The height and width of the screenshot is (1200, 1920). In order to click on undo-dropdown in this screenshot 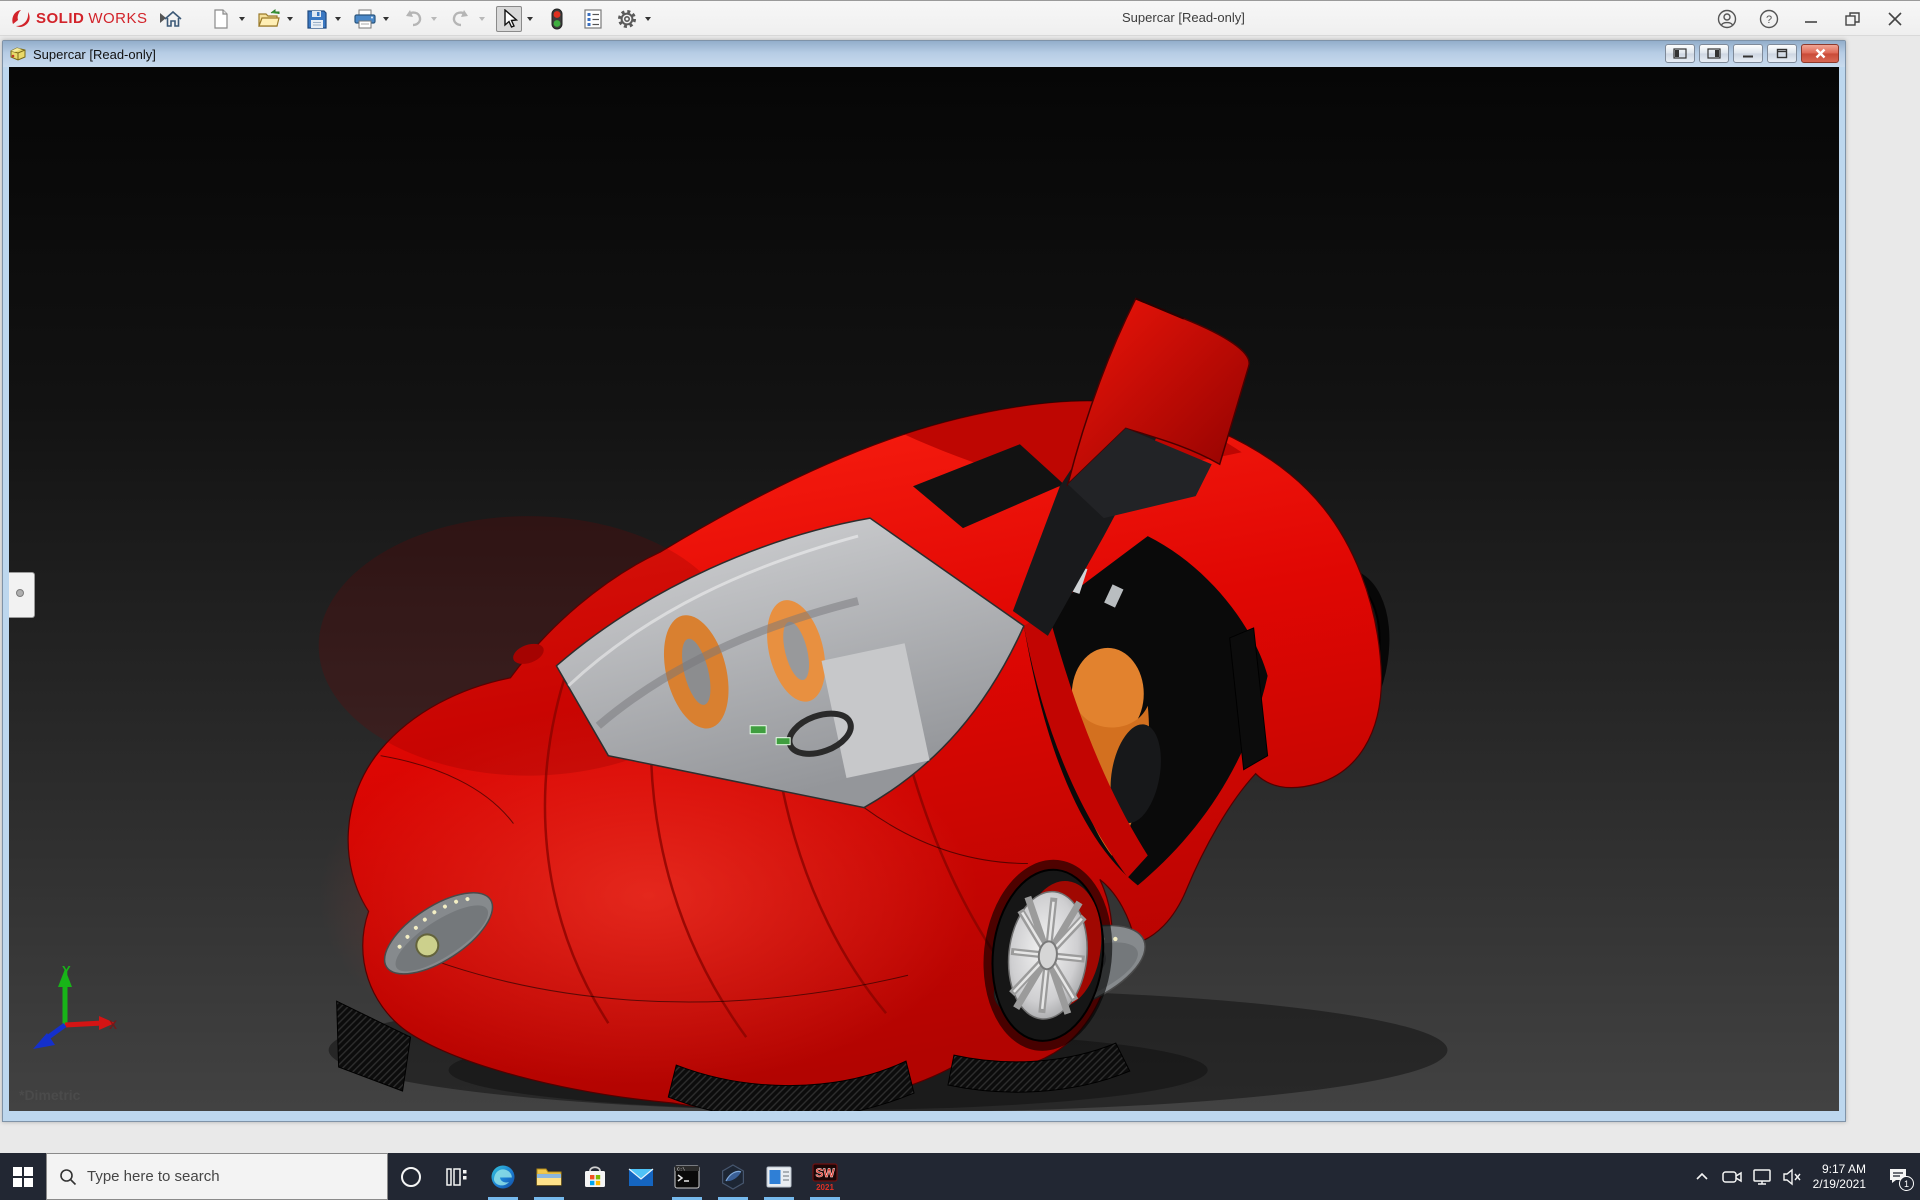, I will do `click(434, 19)`.